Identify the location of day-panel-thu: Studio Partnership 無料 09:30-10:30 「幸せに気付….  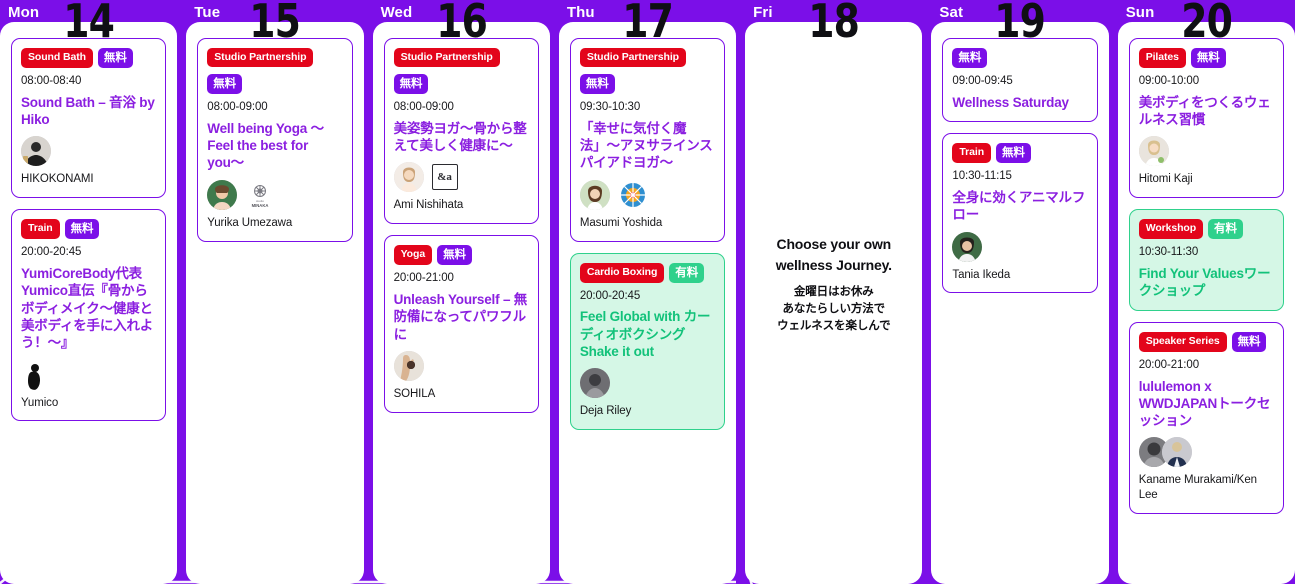
(647, 303).